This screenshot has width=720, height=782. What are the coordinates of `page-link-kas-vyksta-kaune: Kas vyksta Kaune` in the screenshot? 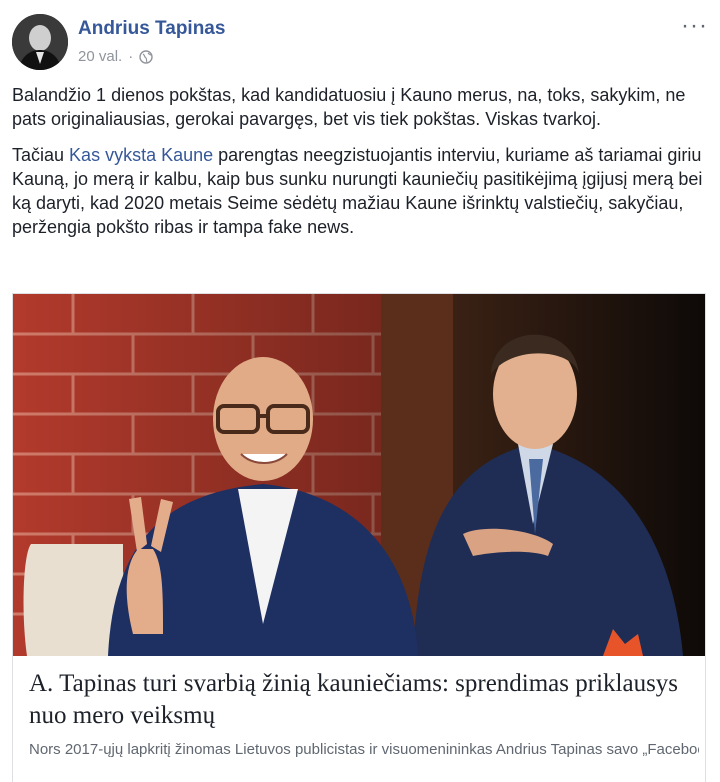 It's located at (141, 155).